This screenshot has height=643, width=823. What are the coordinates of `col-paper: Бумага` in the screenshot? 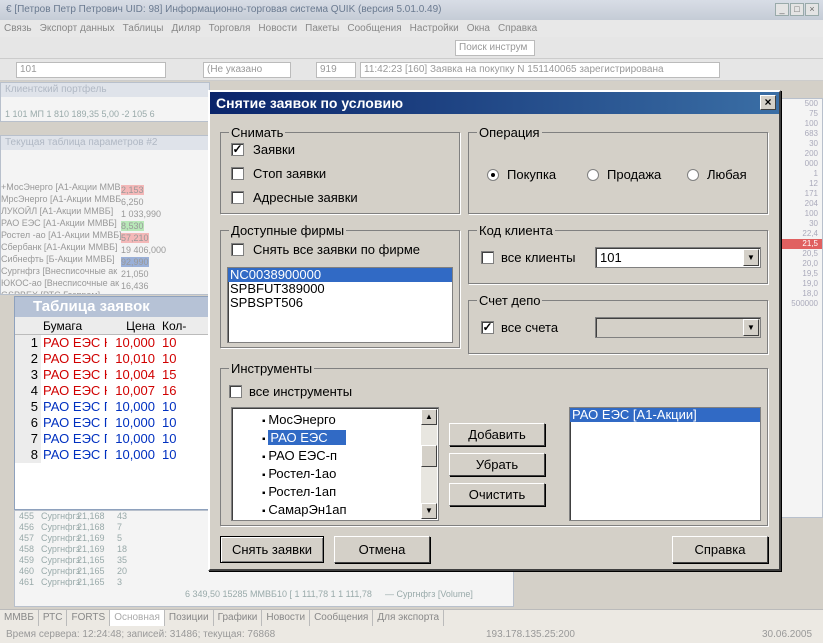 It's located at (74, 325).